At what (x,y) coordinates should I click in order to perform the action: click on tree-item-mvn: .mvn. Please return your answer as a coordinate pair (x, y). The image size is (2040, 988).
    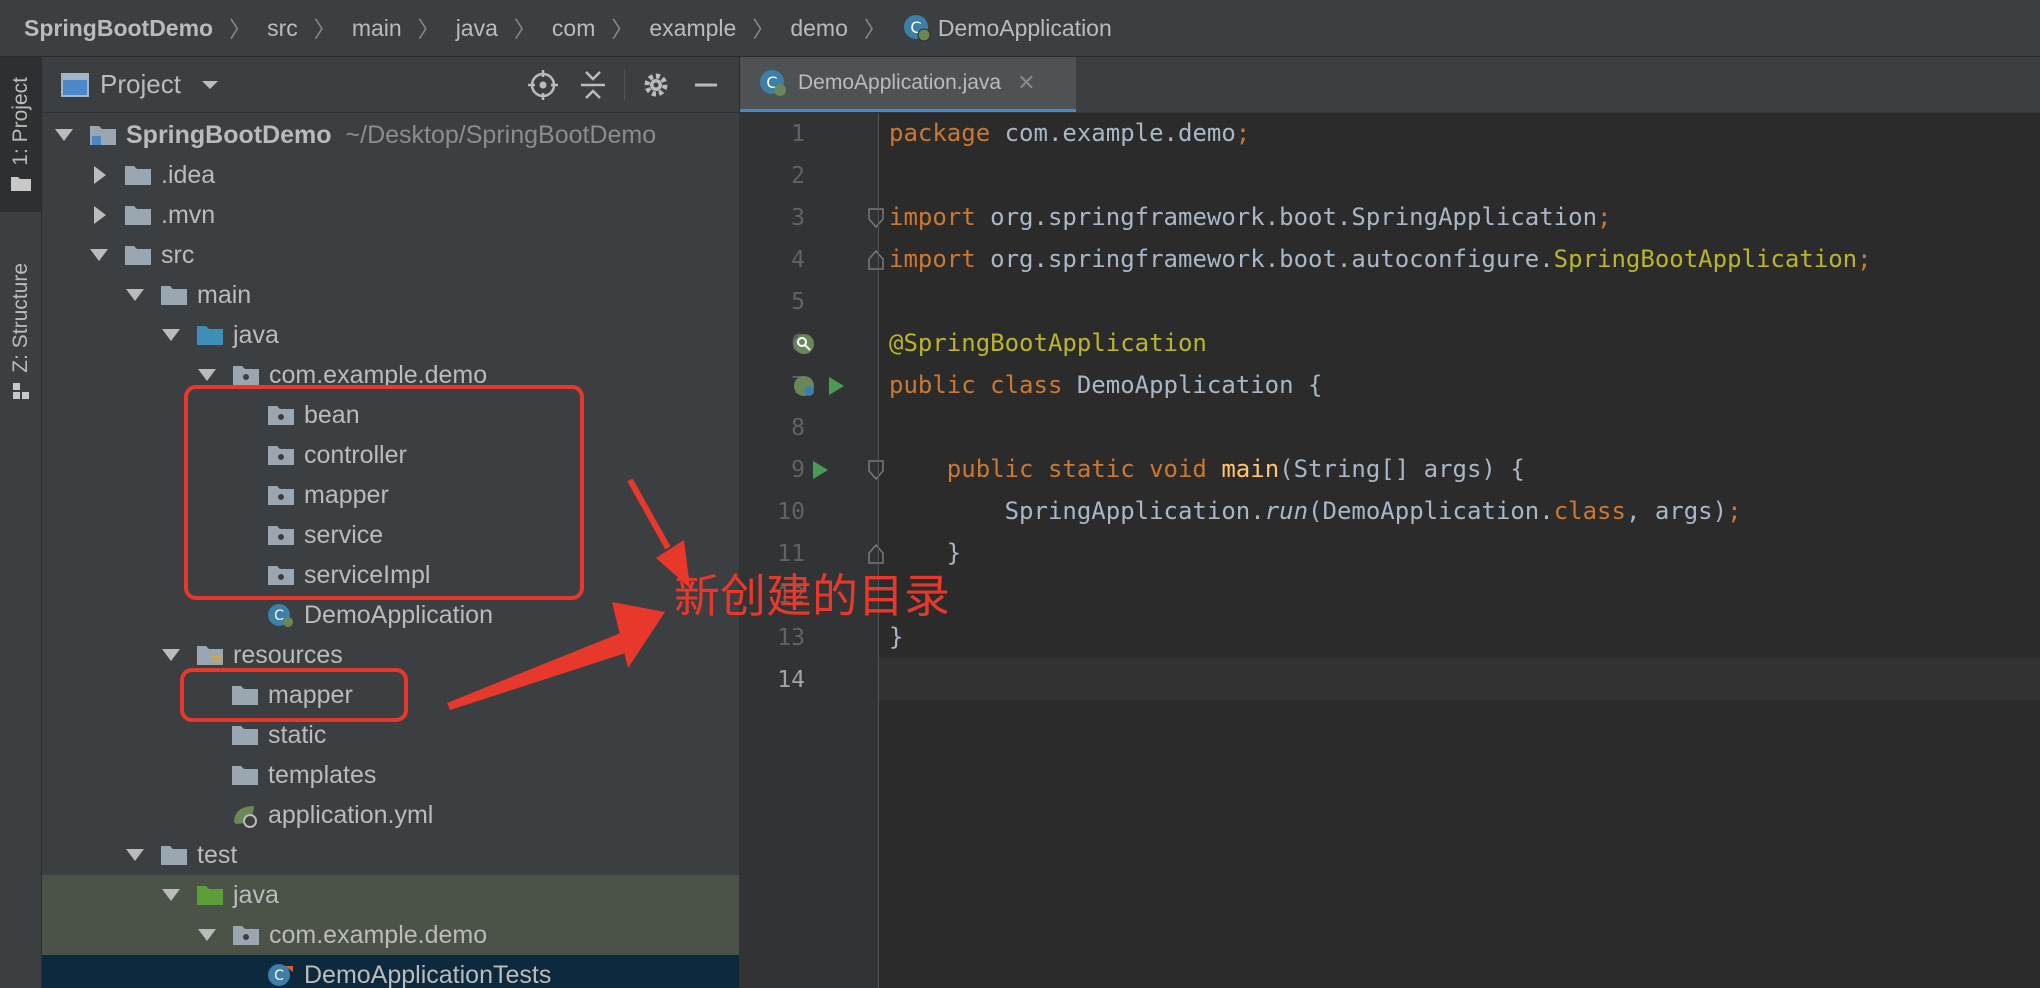
    Looking at the image, I should click on (390, 215).